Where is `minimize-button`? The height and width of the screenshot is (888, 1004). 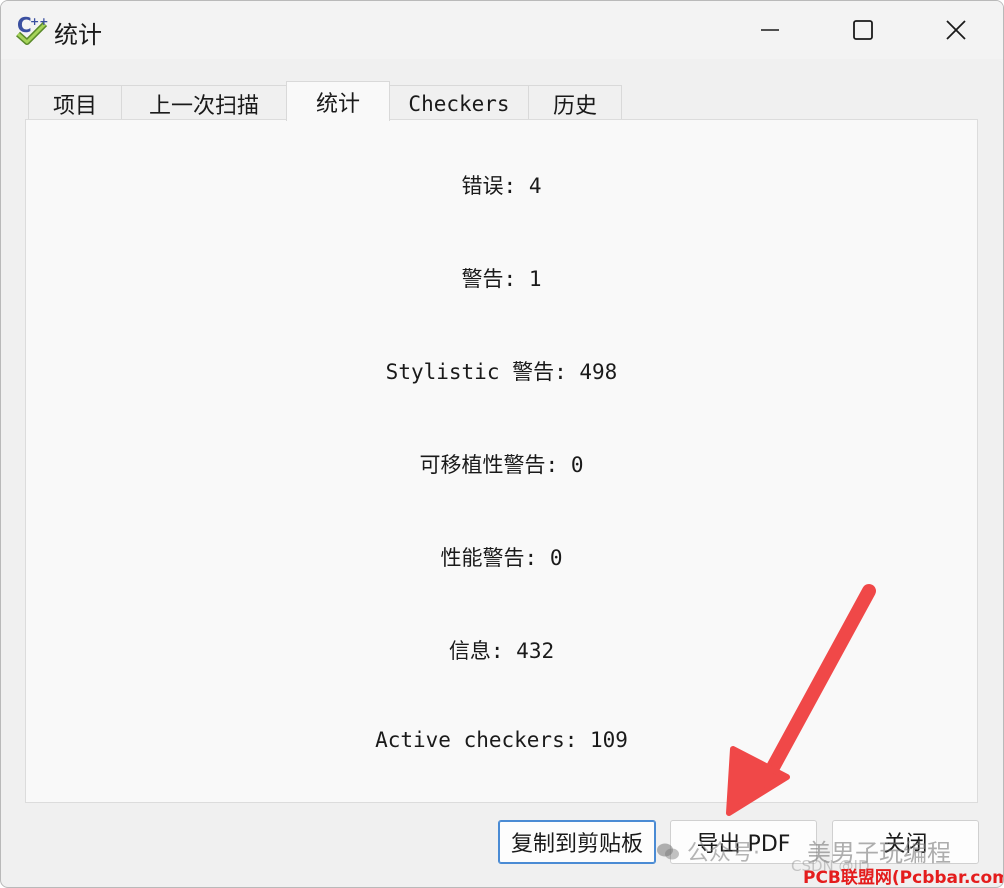
minimize-button is located at coordinates (770, 30).